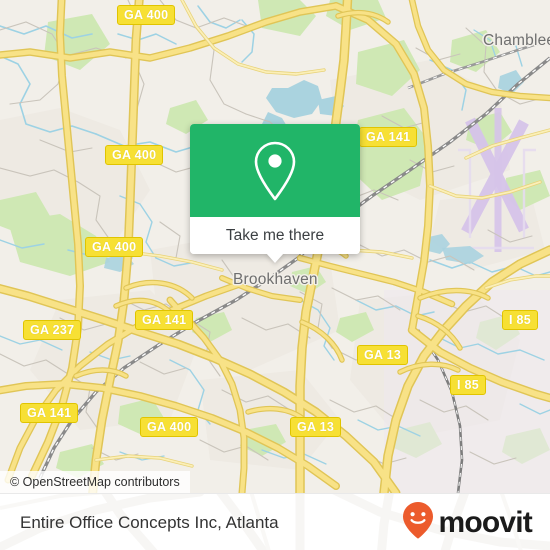 This screenshot has height=550, width=550. Describe the element at coordinates (149, 522) in the screenshot. I see `place-title: Entire Office Concepts Inc, Atlanta` at that location.